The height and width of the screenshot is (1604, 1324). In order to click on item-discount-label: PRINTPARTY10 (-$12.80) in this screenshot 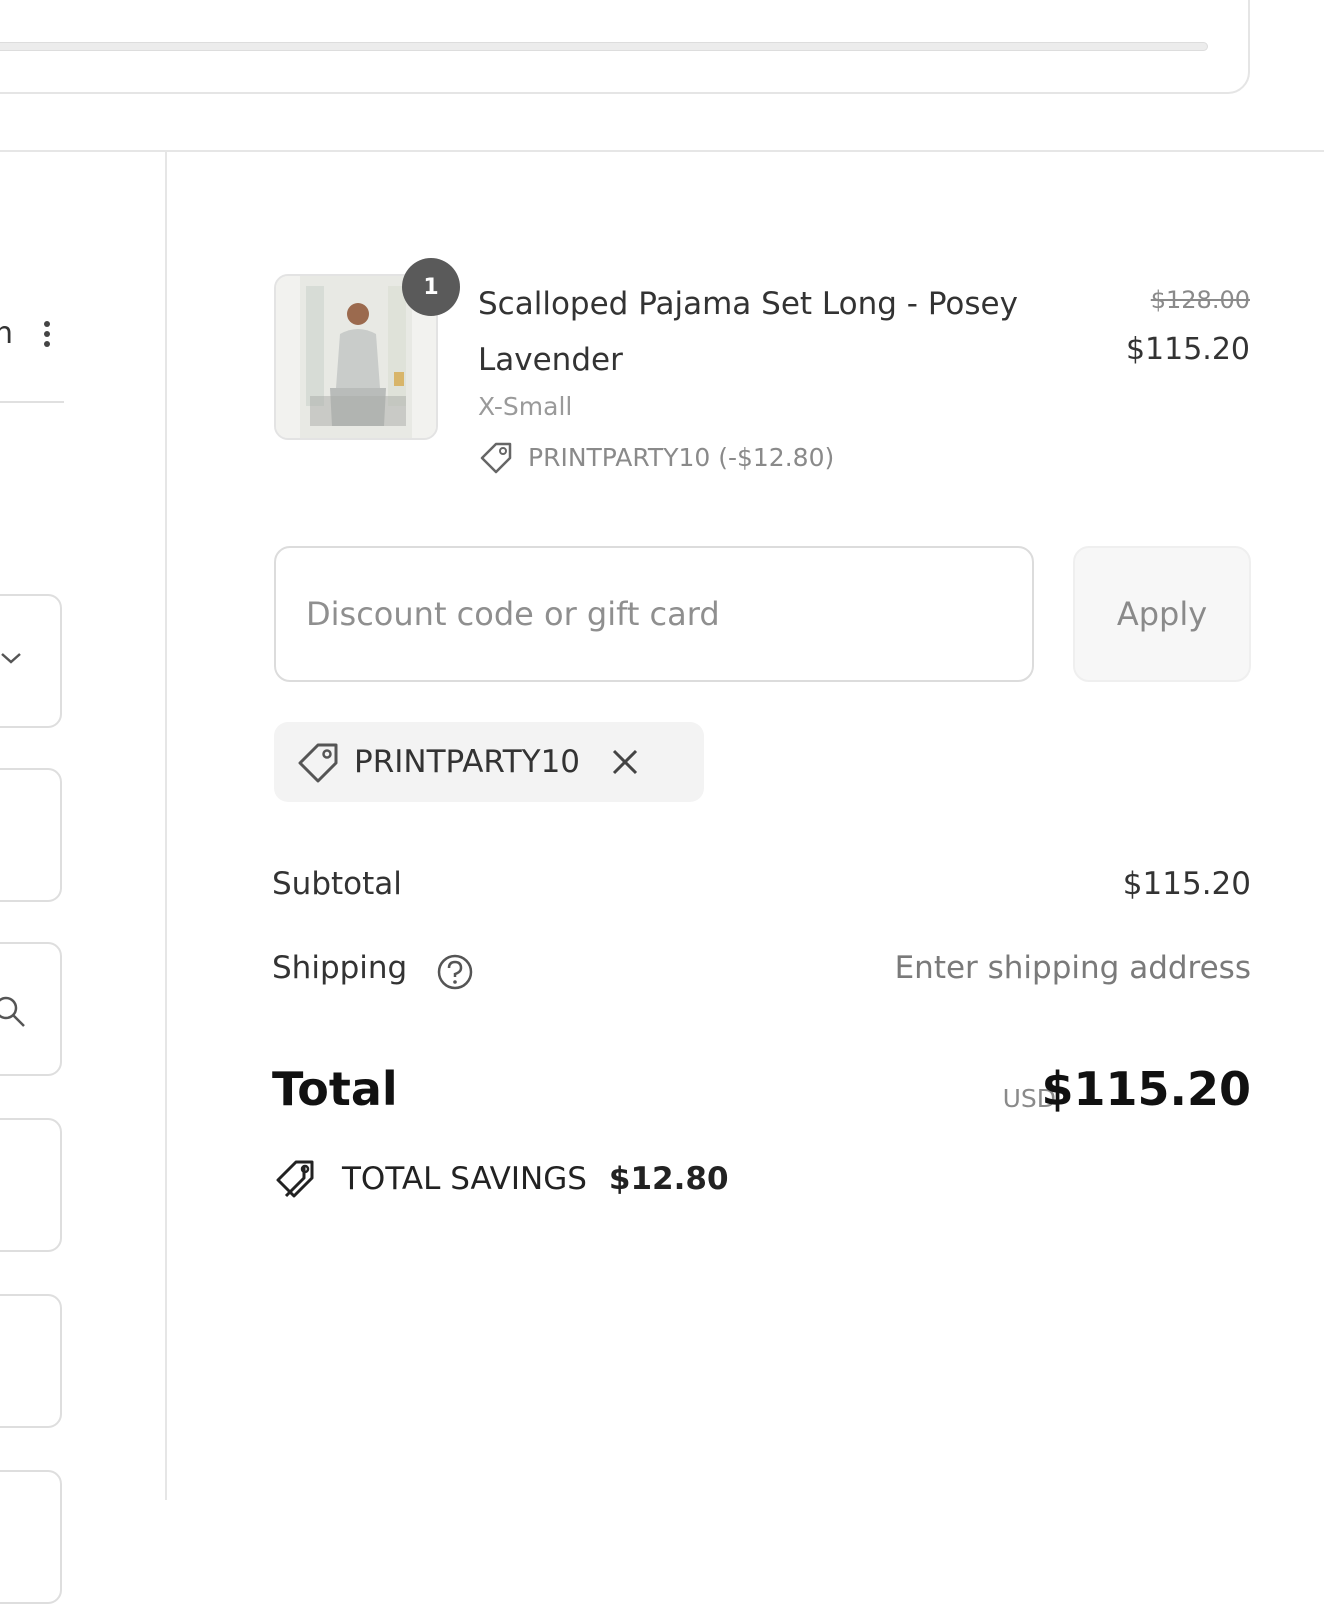, I will do `click(681, 457)`.